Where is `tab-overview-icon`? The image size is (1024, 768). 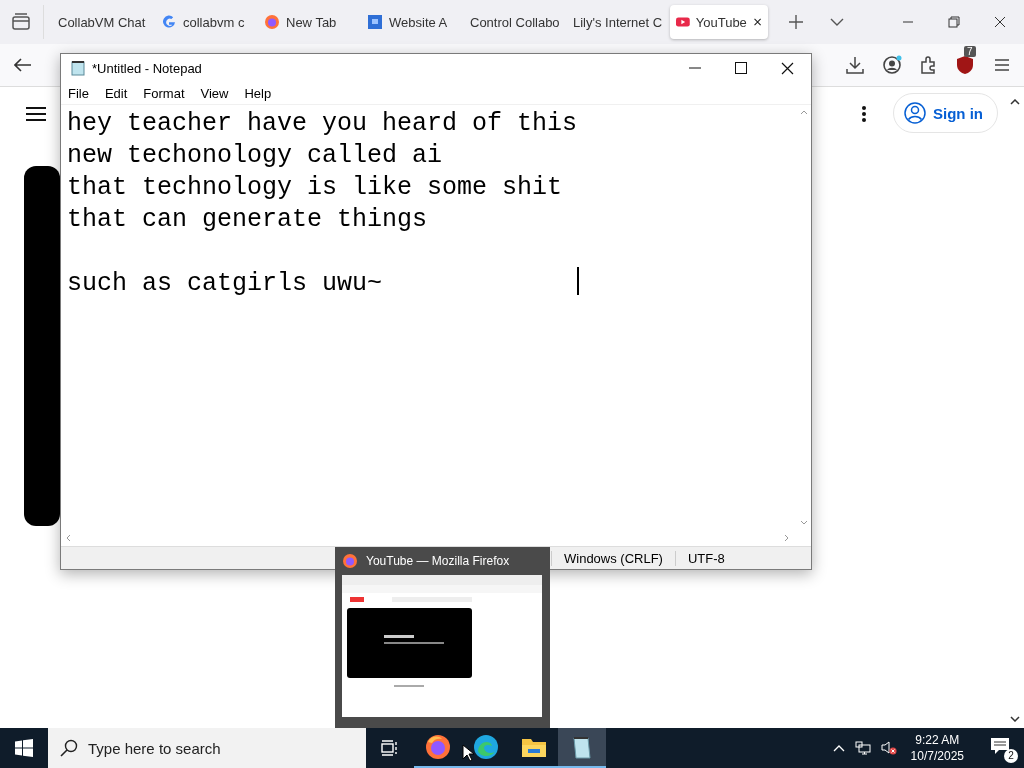
tab-overview-icon is located at coordinates (21, 22).